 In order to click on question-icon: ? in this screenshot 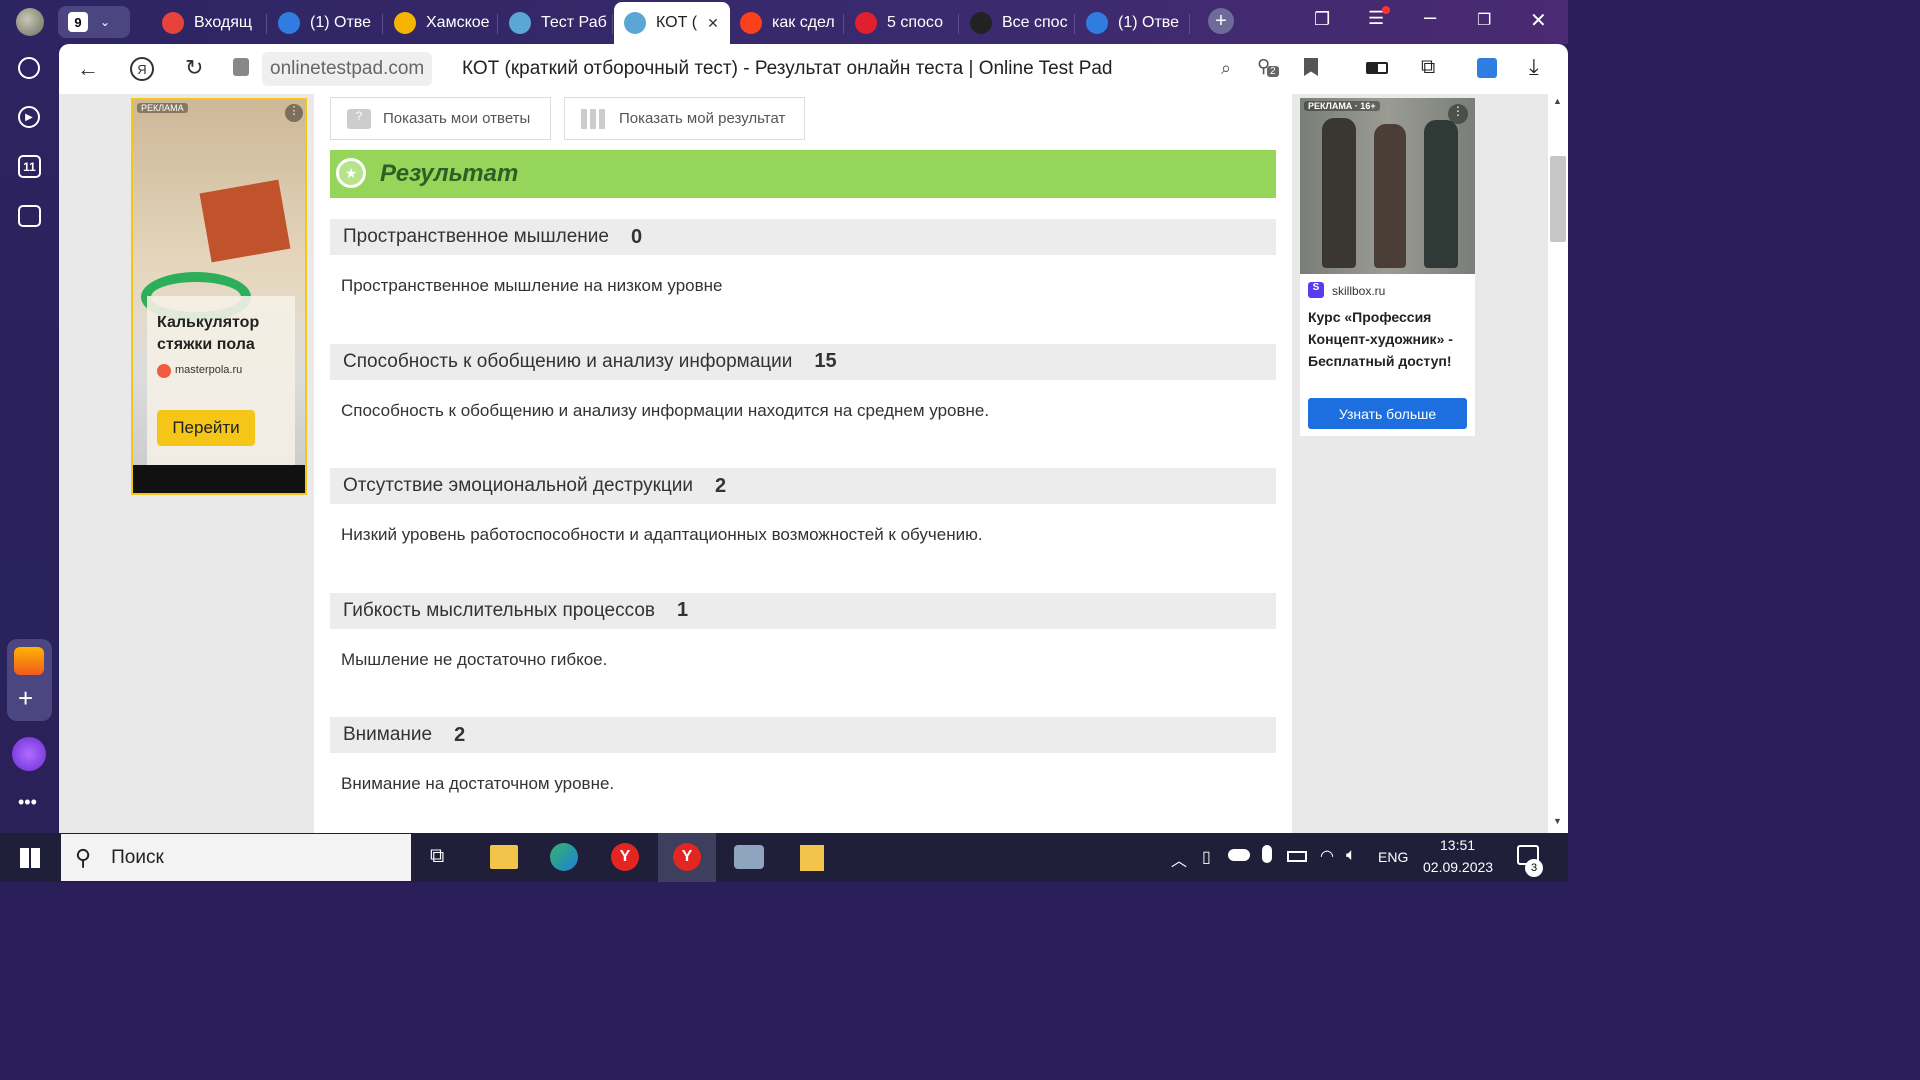, I will do `click(359, 118)`.